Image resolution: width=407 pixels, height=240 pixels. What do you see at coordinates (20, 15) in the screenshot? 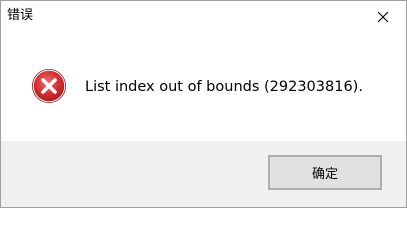
I see `dialog-title: 错误` at bounding box center [20, 15].